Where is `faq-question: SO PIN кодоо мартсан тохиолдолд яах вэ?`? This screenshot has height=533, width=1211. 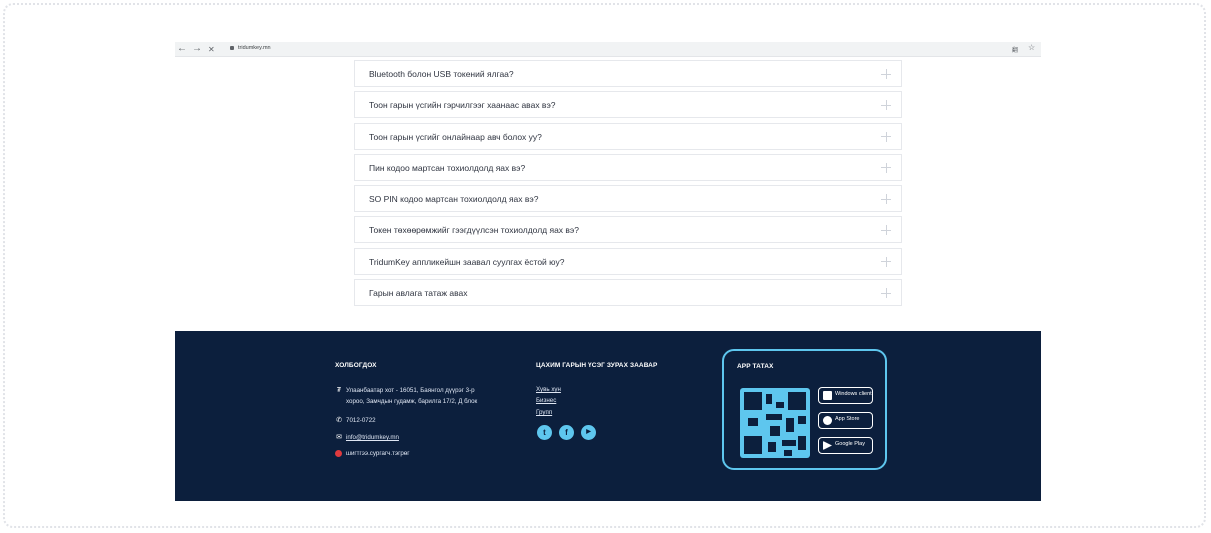
faq-question: SO PIN кодоо мартсан тохиолдолд яах вэ? is located at coordinates (454, 199).